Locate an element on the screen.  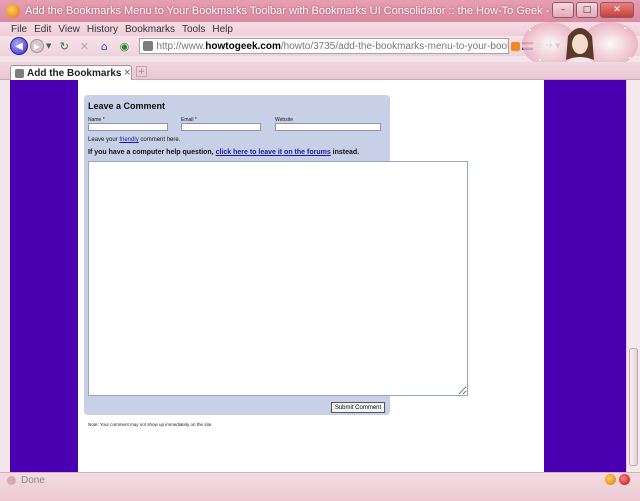
status-bar-icon is located at coordinates (11, 480).